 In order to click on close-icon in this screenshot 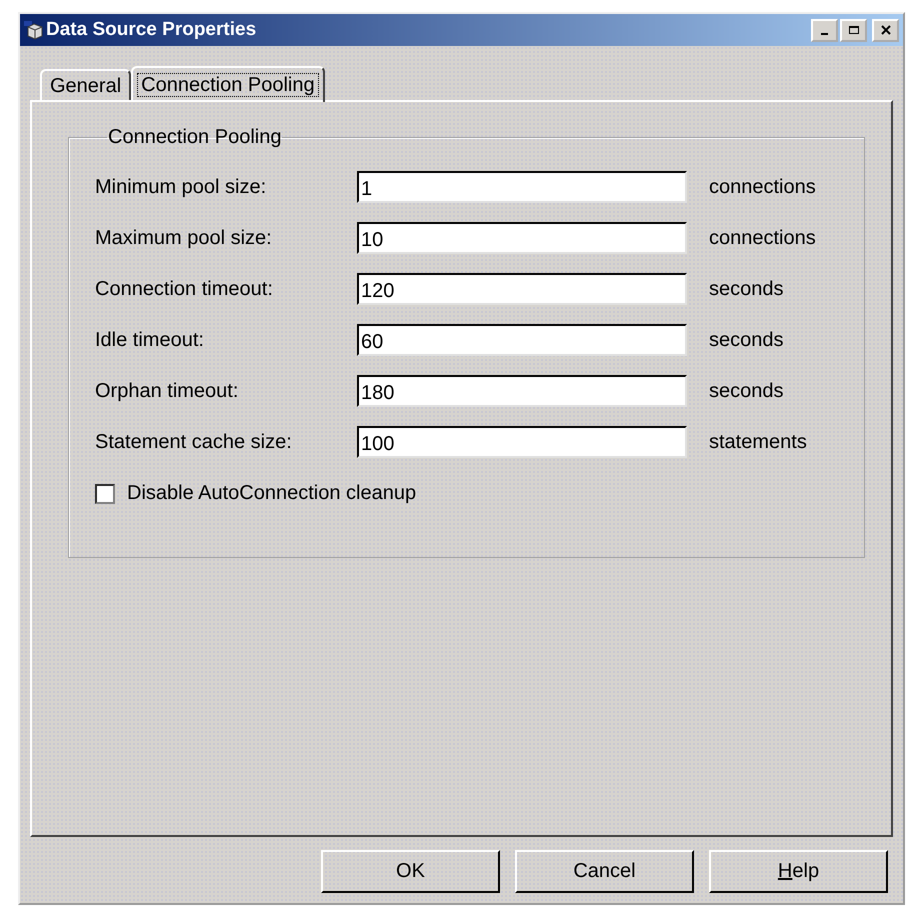, I will do `click(886, 30)`.